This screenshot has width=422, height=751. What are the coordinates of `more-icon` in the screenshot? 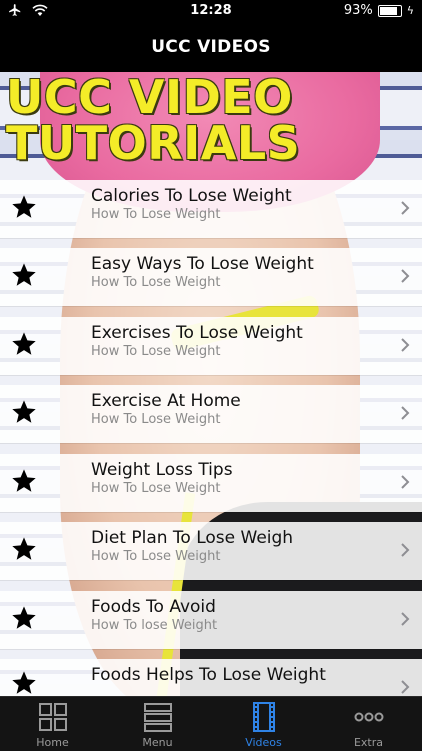 It's located at (368, 717).